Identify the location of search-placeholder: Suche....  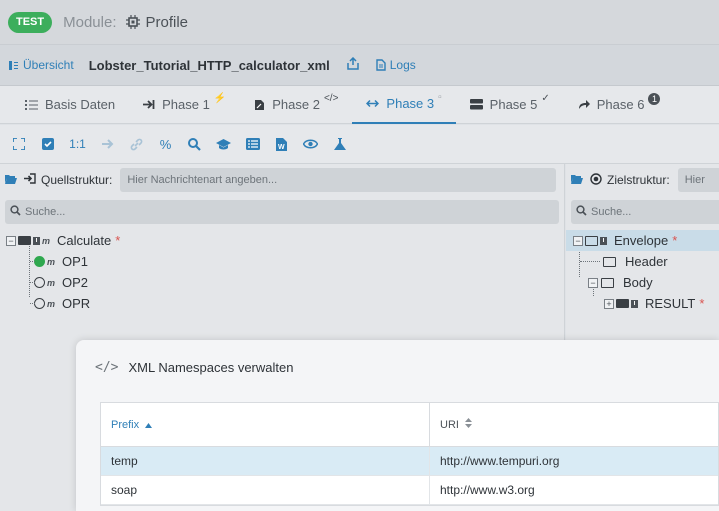
(45, 212).